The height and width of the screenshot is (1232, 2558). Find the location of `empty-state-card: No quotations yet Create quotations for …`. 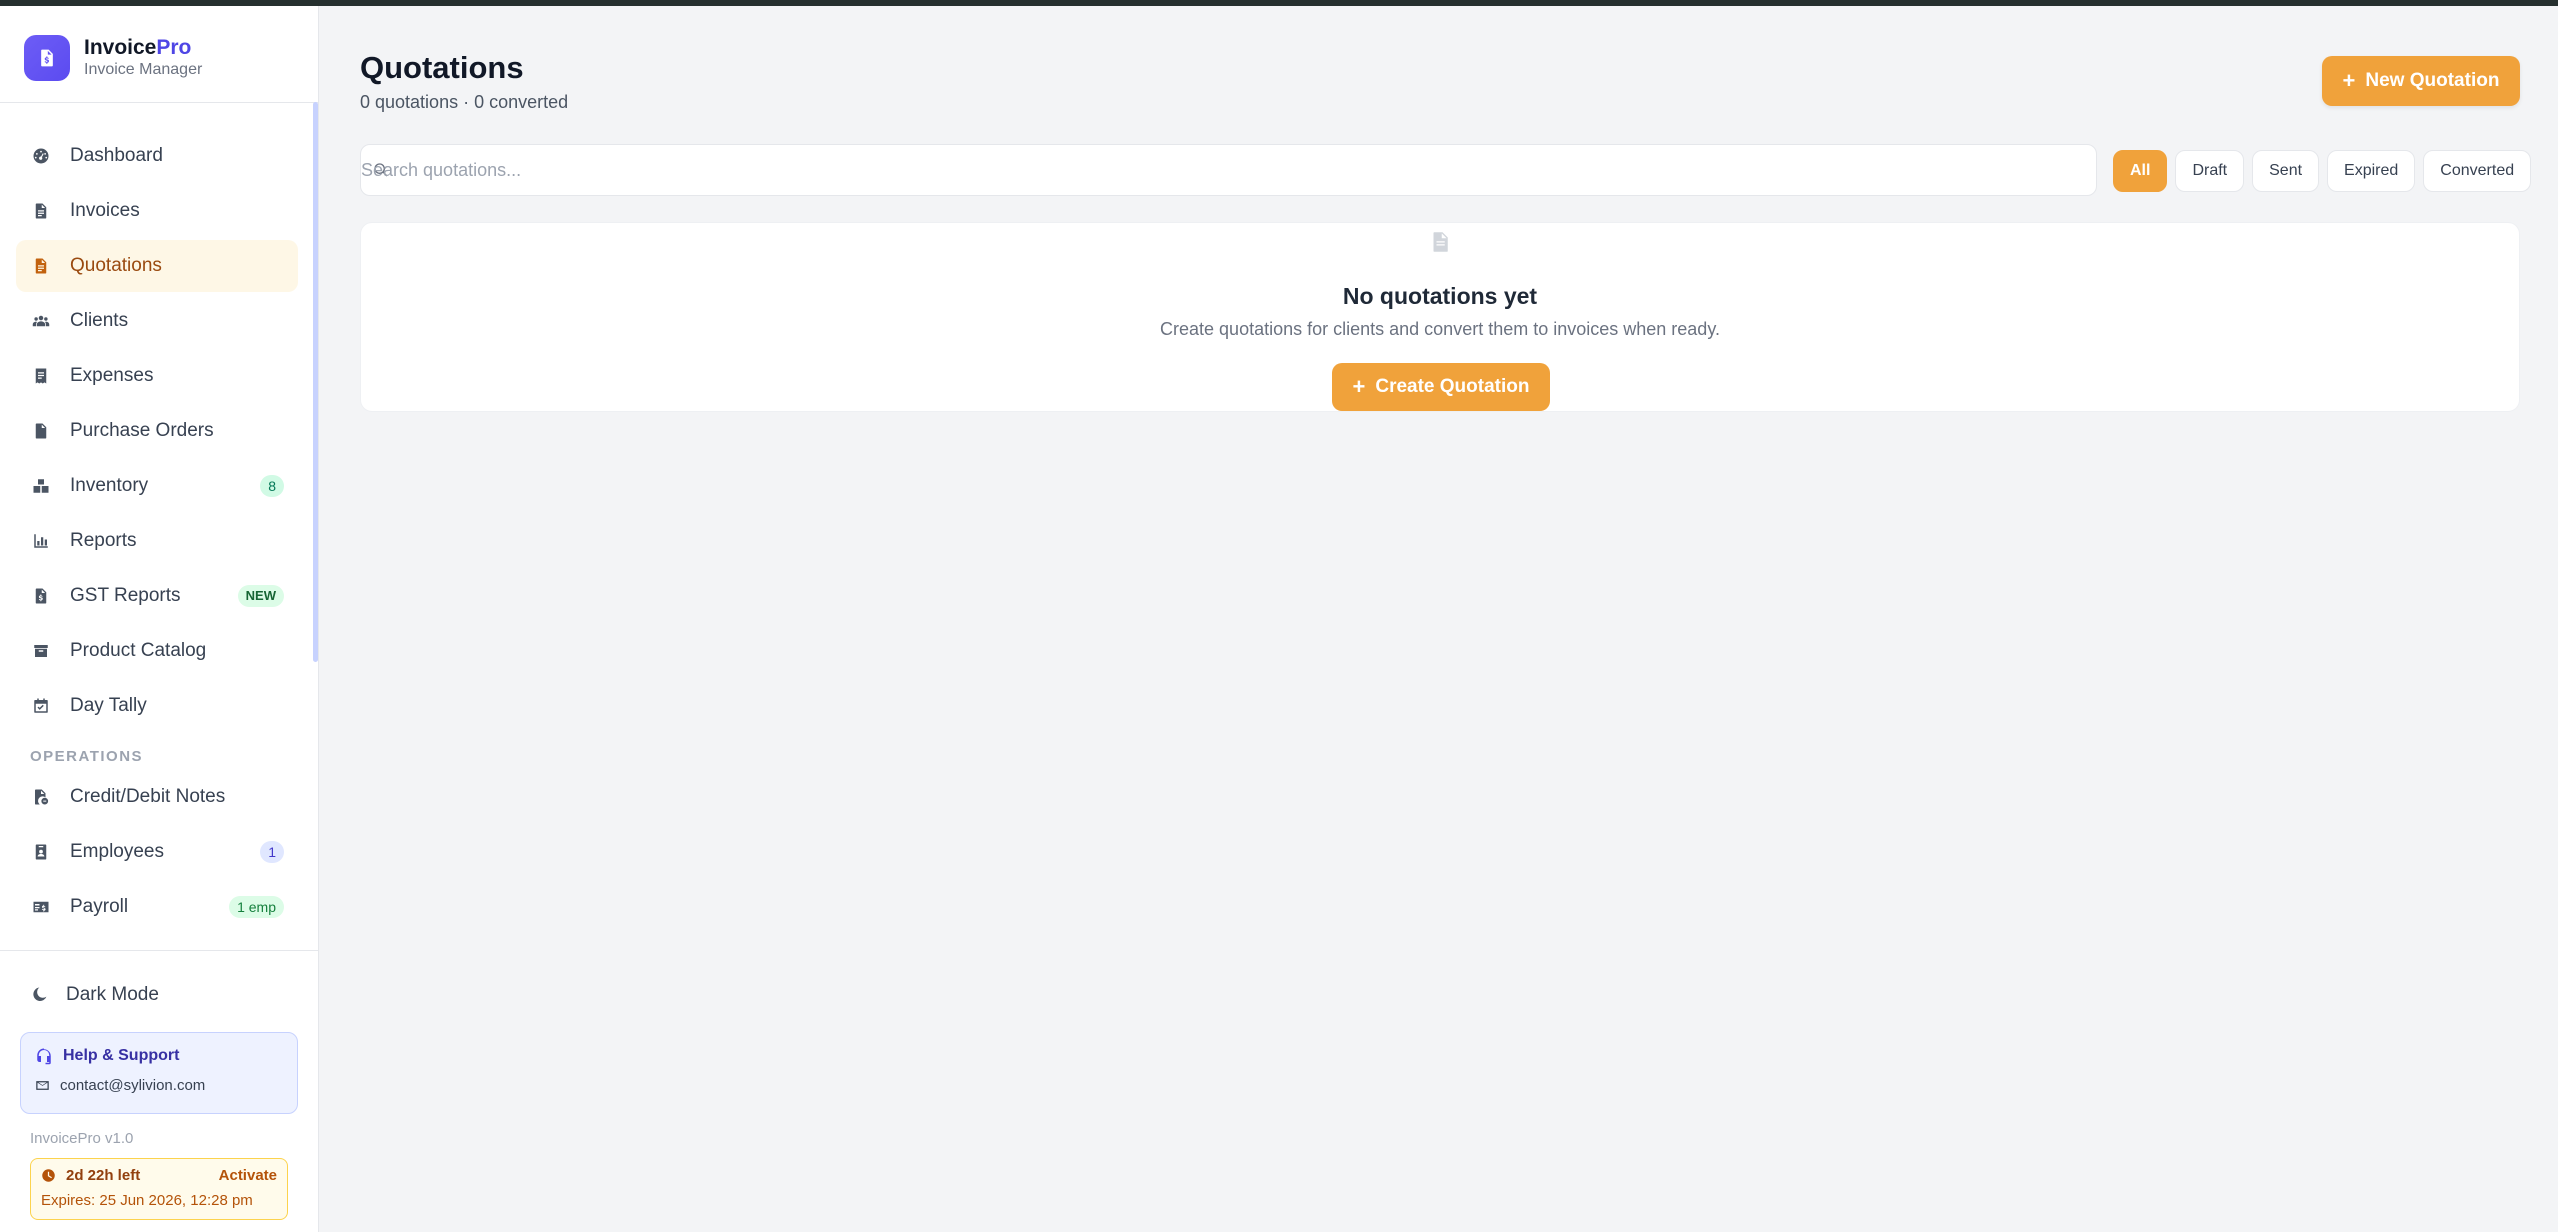

empty-state-card: No quotations yet Create quotations for … is located at coordinates (1440, 317).